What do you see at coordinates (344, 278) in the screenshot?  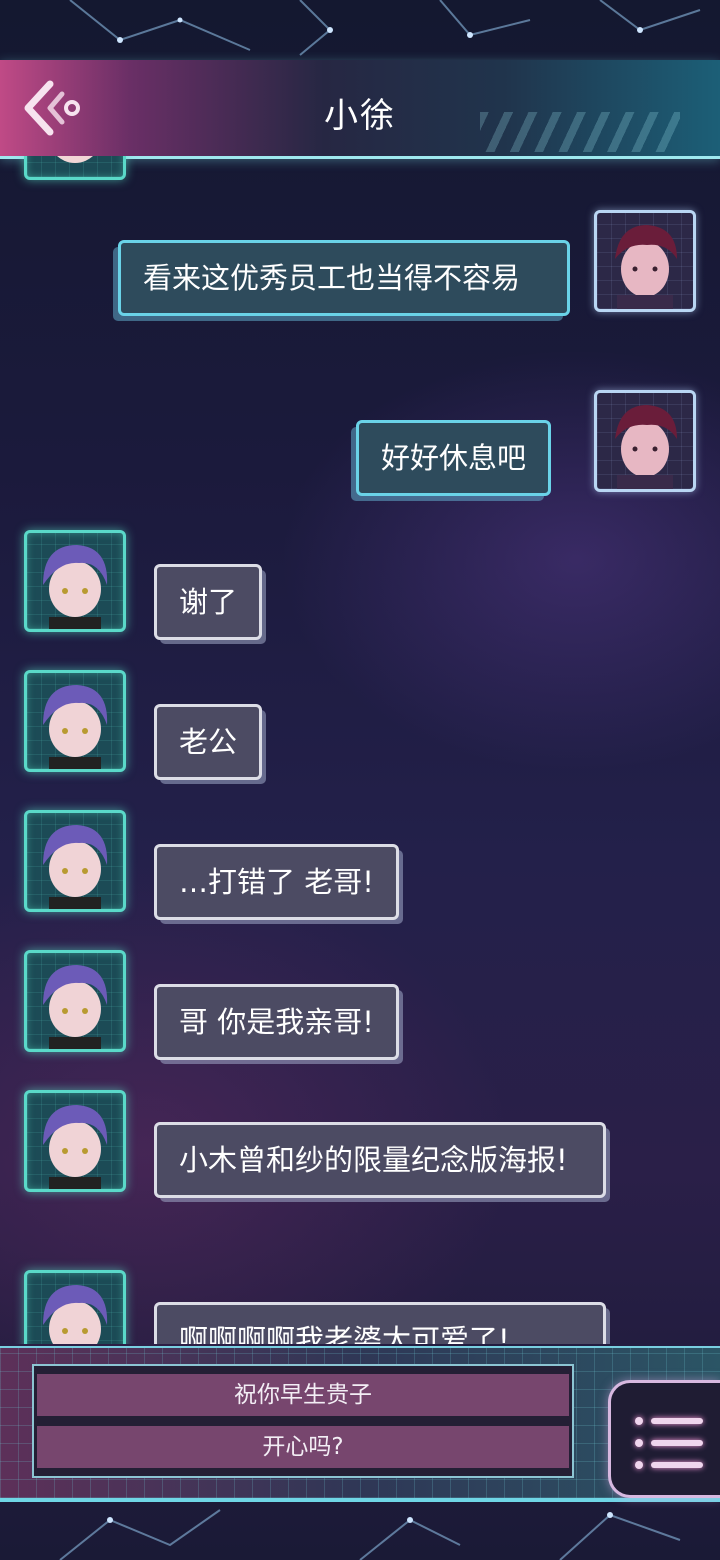 I see `message-bubble: 看来这优秀员工也当得不容易` at bounding box center [344, 278].